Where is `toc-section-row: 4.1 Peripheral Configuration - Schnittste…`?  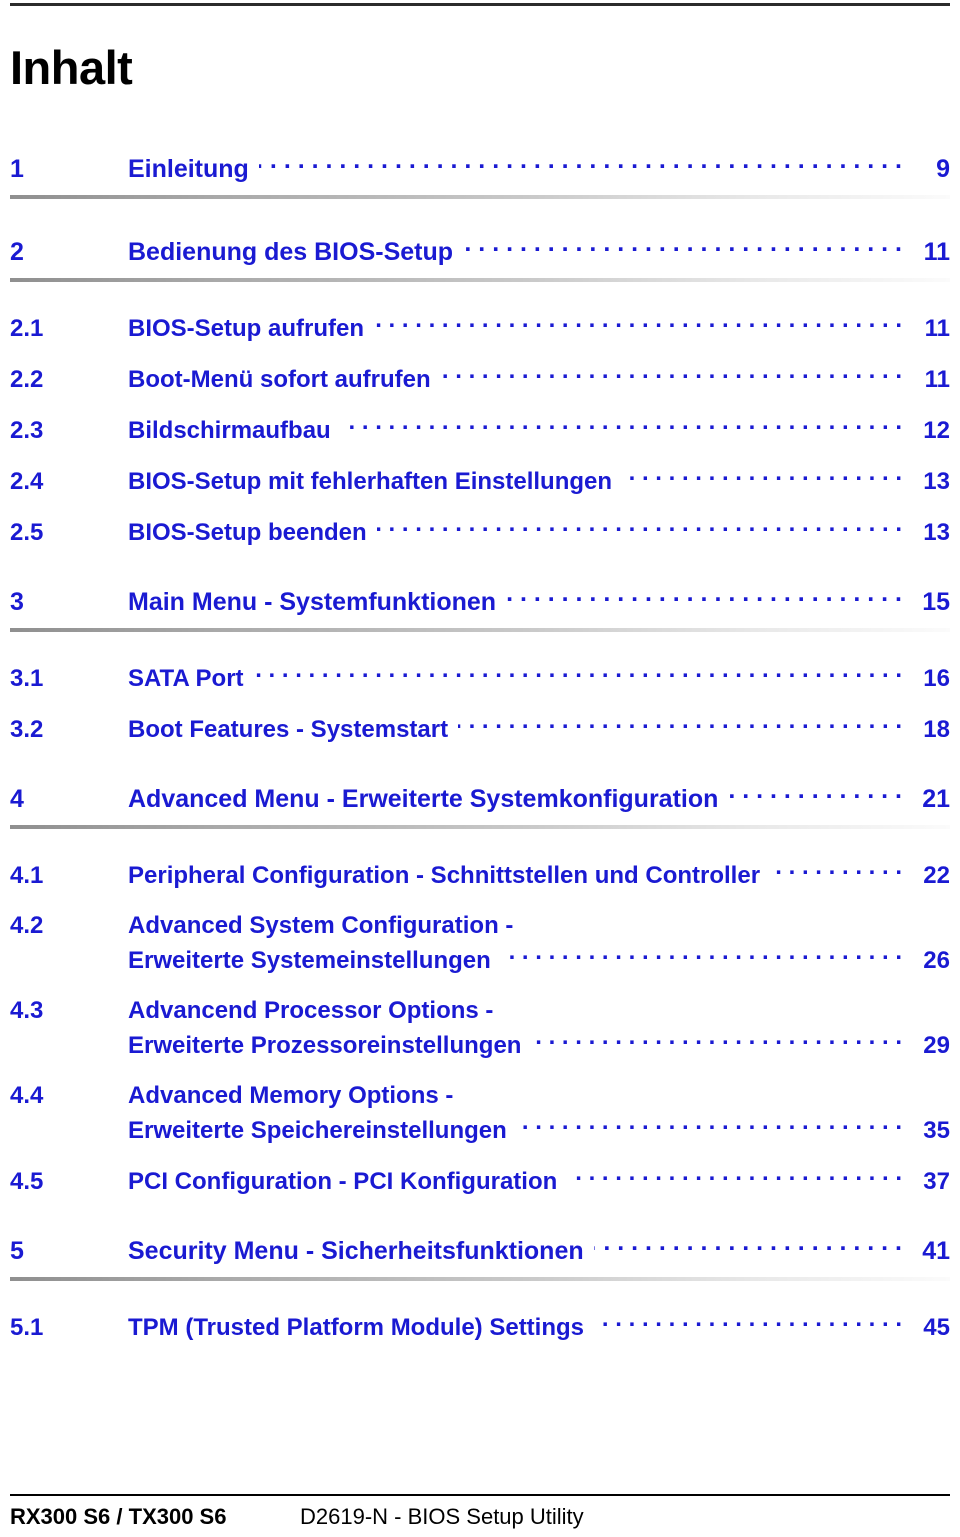 toc-section-row: 4.1 Peripheral Configuration - Schnittste… is located at coordinates (480, 875).